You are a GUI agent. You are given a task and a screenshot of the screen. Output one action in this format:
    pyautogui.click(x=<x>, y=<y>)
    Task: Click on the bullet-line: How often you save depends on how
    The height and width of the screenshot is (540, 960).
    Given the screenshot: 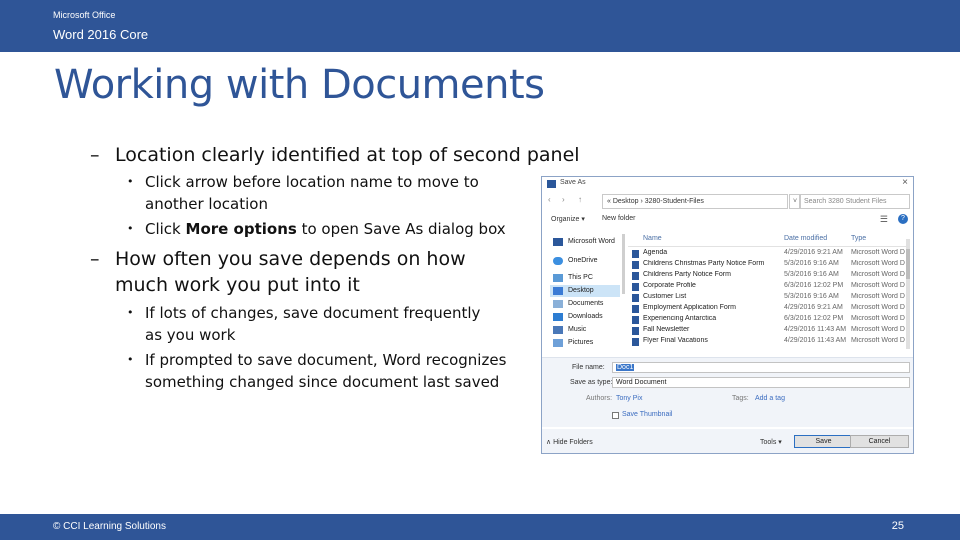 What is the action you would take?
    pyautogui.click(x=290, y=259)
    